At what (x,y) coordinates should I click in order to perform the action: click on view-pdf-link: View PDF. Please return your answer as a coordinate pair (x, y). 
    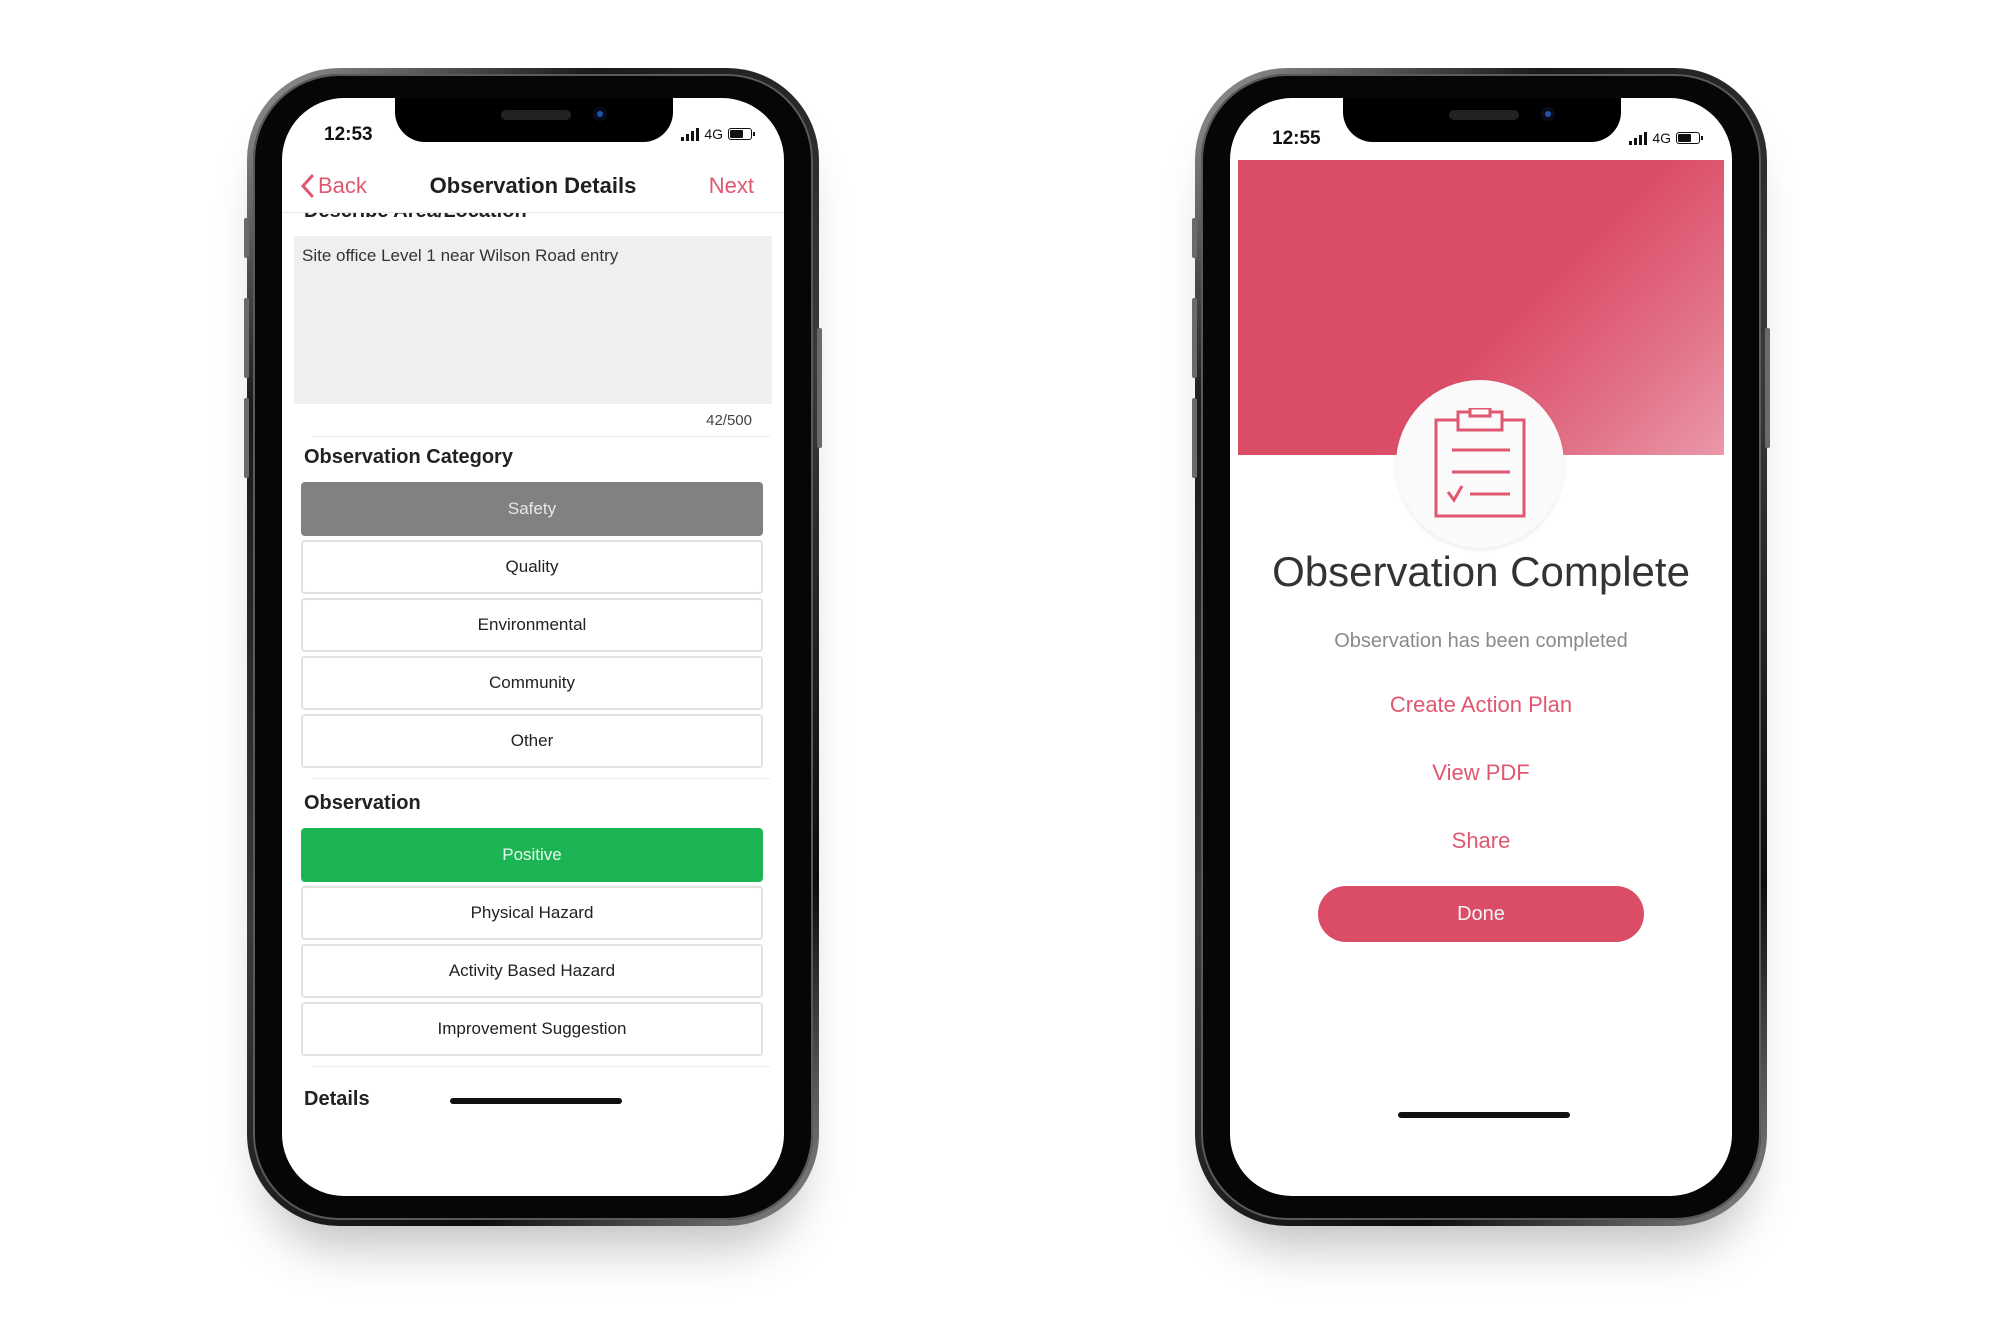
    Looking at the image, I should click on (1481, 773).